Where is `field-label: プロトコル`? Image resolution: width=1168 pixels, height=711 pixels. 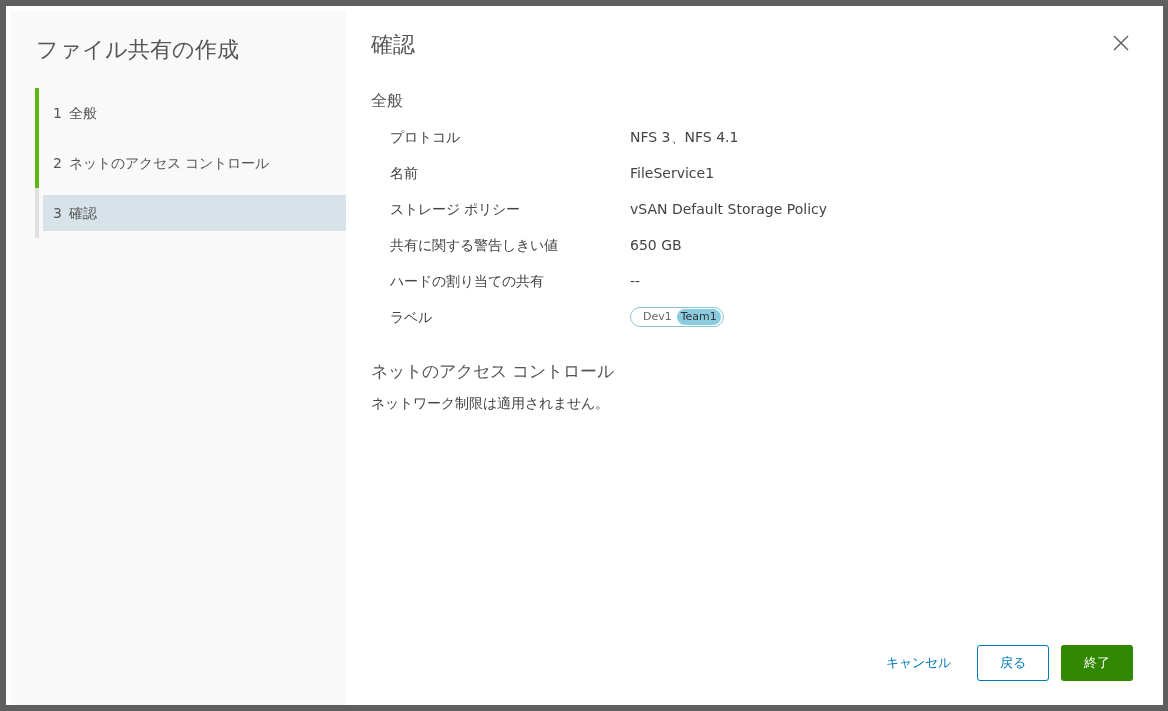 field-label: プロトコル is located at coordinates (425, 137).